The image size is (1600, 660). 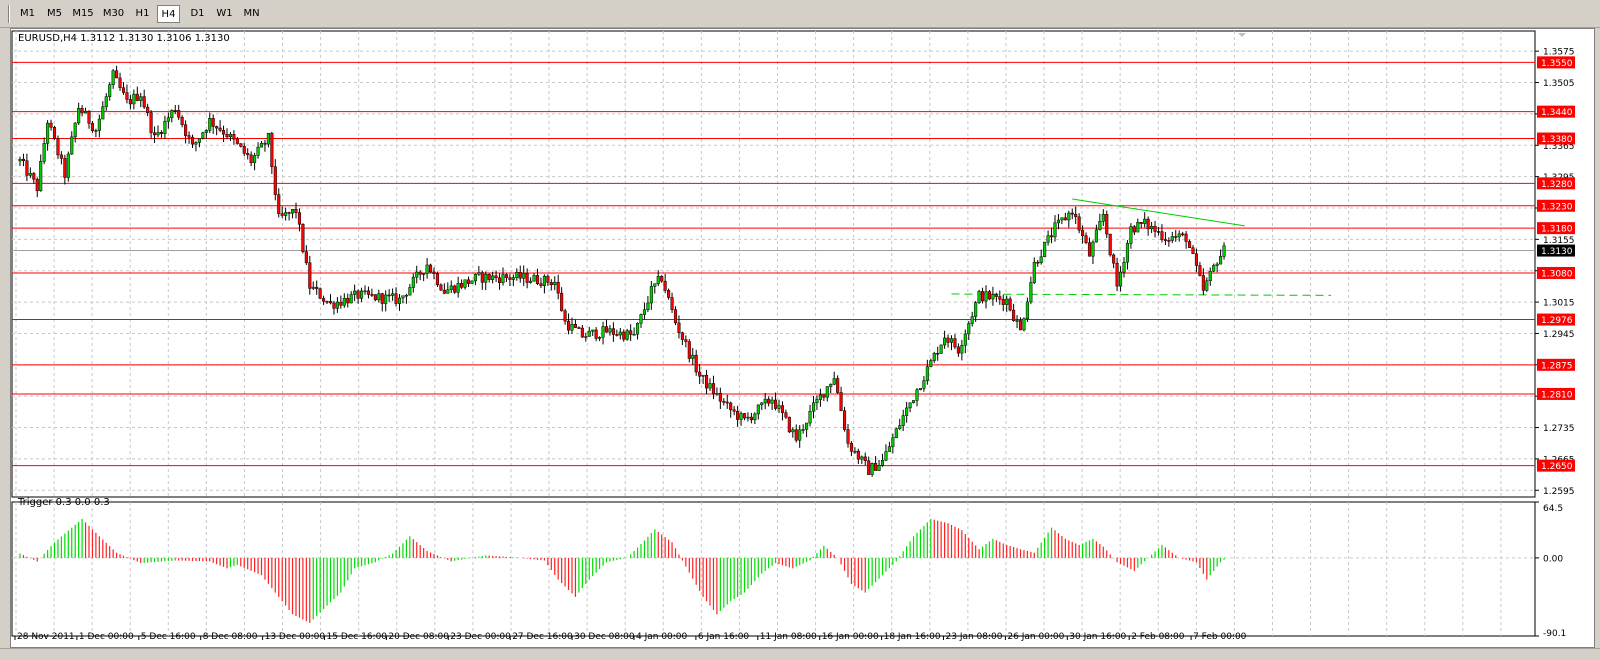 What do you see at coordinates (1557, 185) in the screenshot?
I see `level-price-label: 1.3280` at bounding box center [1557, 185].